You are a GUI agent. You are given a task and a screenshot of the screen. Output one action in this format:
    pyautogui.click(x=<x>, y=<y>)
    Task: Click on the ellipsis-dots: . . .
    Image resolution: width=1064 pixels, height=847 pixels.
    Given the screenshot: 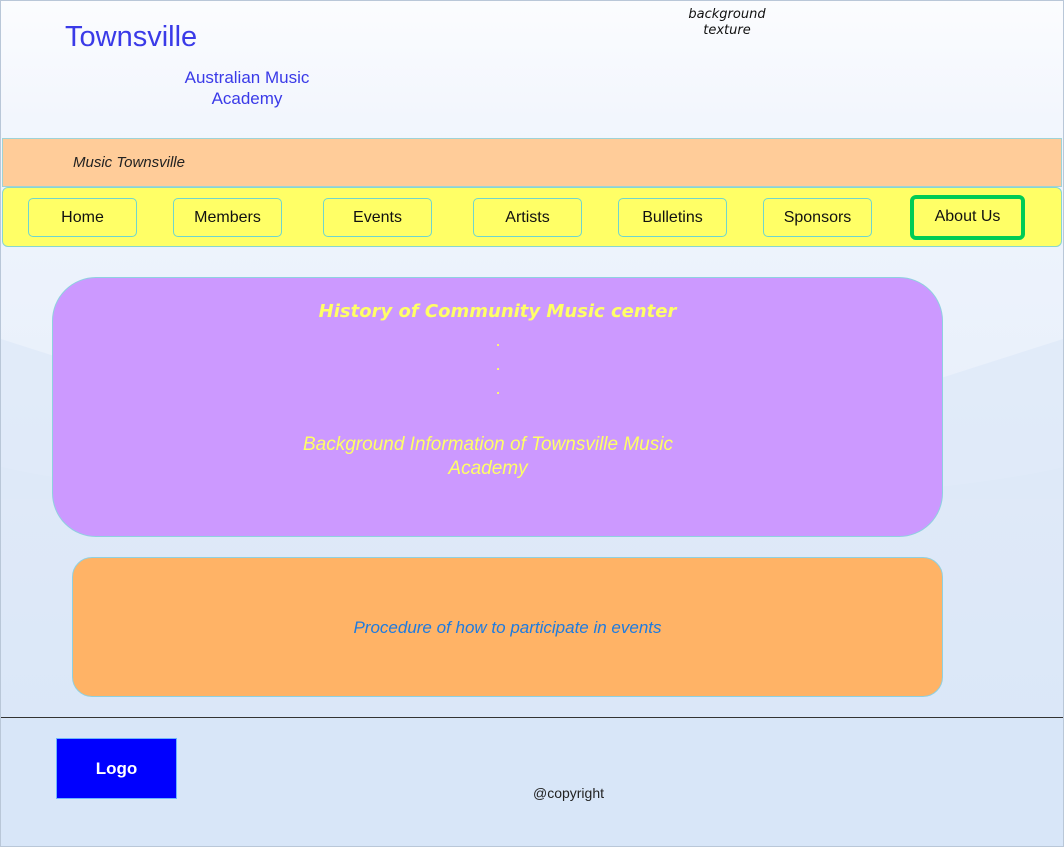 What is the action you would take?
    pyautogui.click(x=498, y=366)
    